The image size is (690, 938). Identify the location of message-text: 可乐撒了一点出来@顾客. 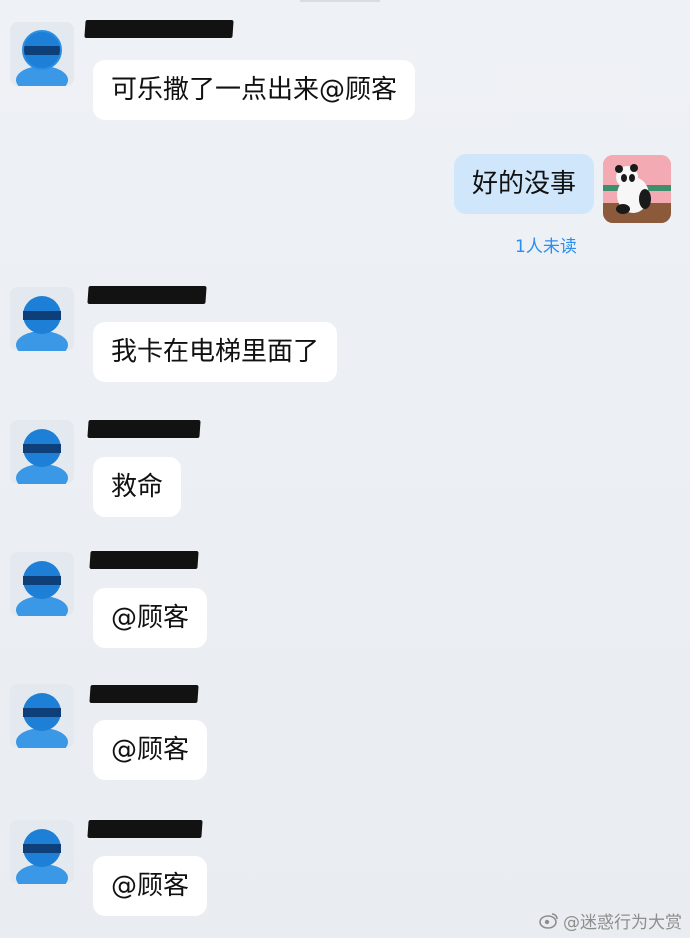
(254, 90).